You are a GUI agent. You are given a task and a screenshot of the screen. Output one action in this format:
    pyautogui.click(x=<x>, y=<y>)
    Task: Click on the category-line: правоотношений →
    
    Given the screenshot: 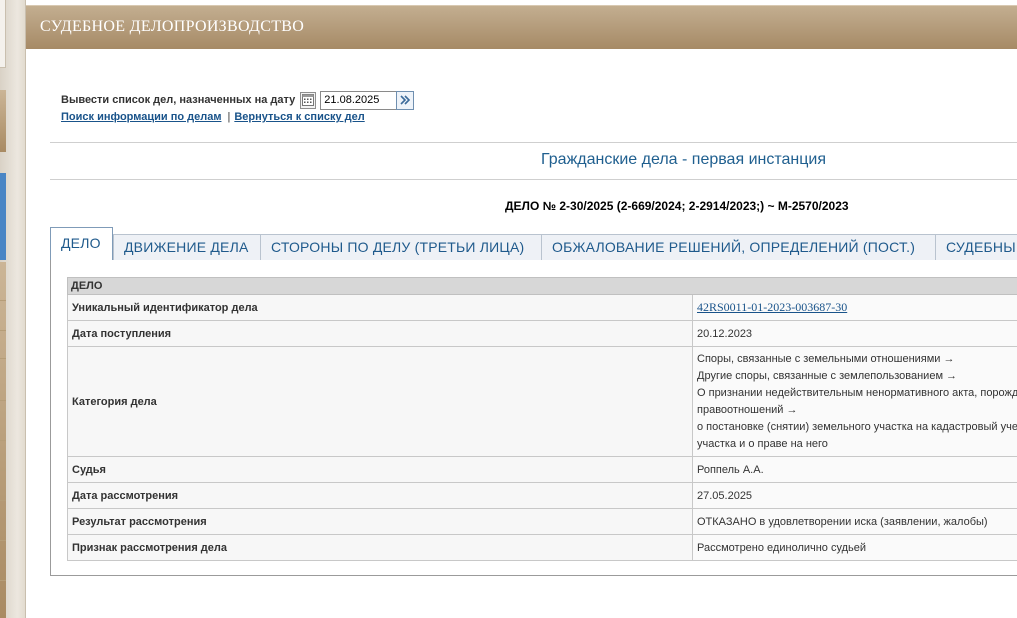 What is the action you would take?
    pyautogui.click(x=747, y=409)
    